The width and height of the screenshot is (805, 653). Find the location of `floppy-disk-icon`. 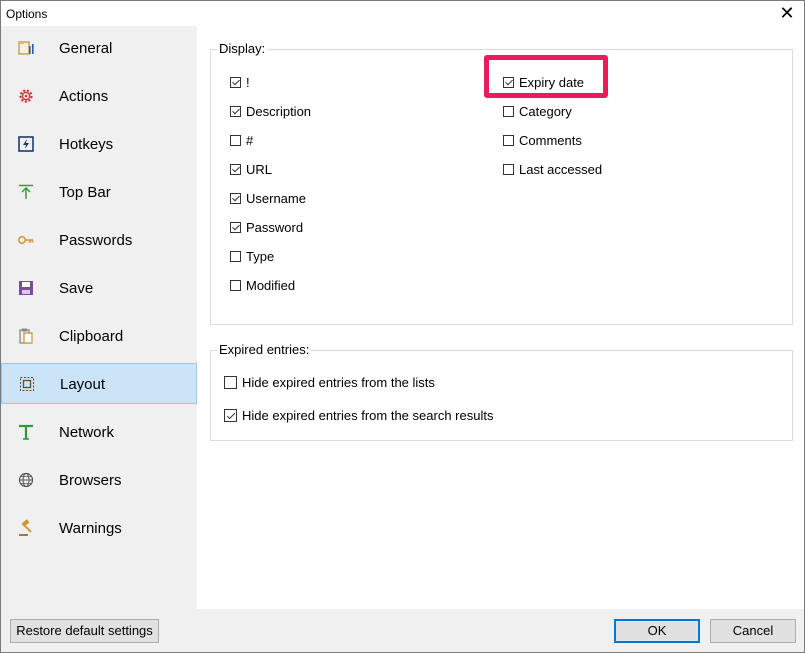

floppy-disk-icon is located at coordinates (26, 288).